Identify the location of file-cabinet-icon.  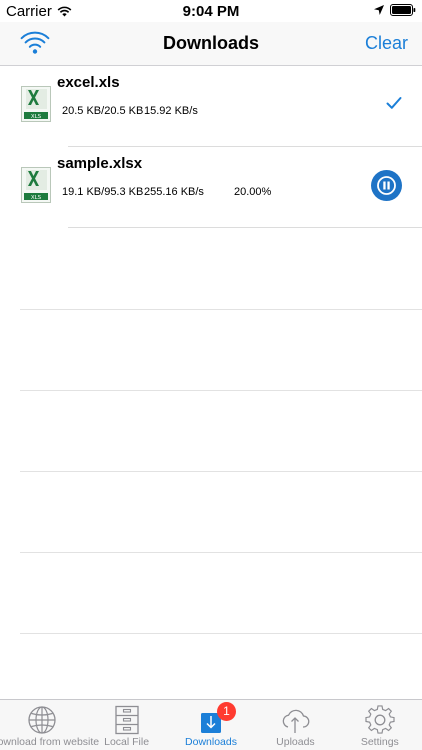
(126, 720).